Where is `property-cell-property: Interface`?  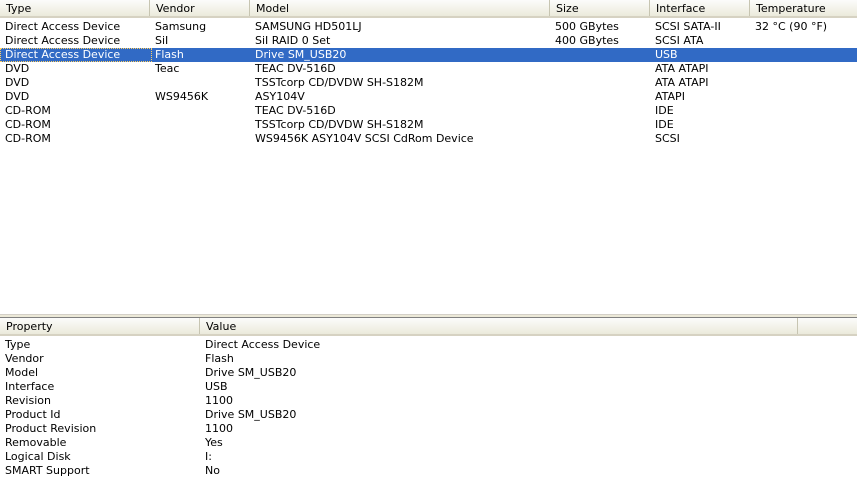
property-cell-property: Interface is located at coordinates (30, 386).